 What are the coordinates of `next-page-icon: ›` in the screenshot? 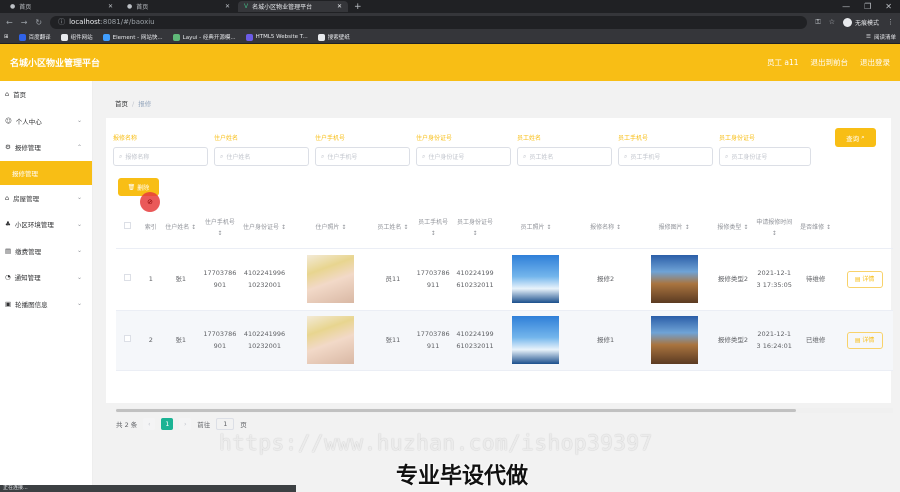 It's located at (185, 424).